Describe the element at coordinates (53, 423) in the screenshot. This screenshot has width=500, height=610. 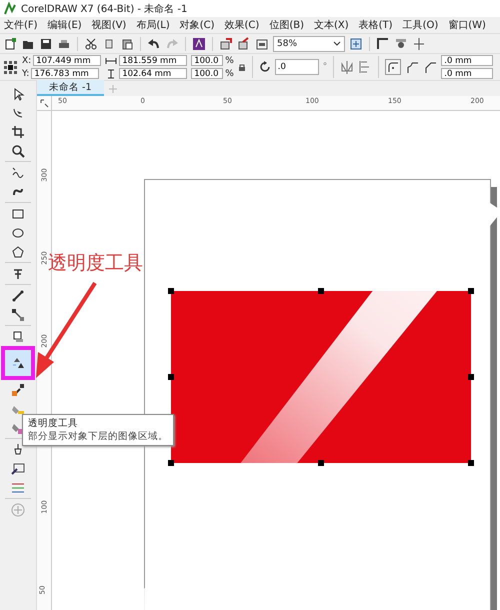
I see `tooltip-title: 透明度工具` at that location.